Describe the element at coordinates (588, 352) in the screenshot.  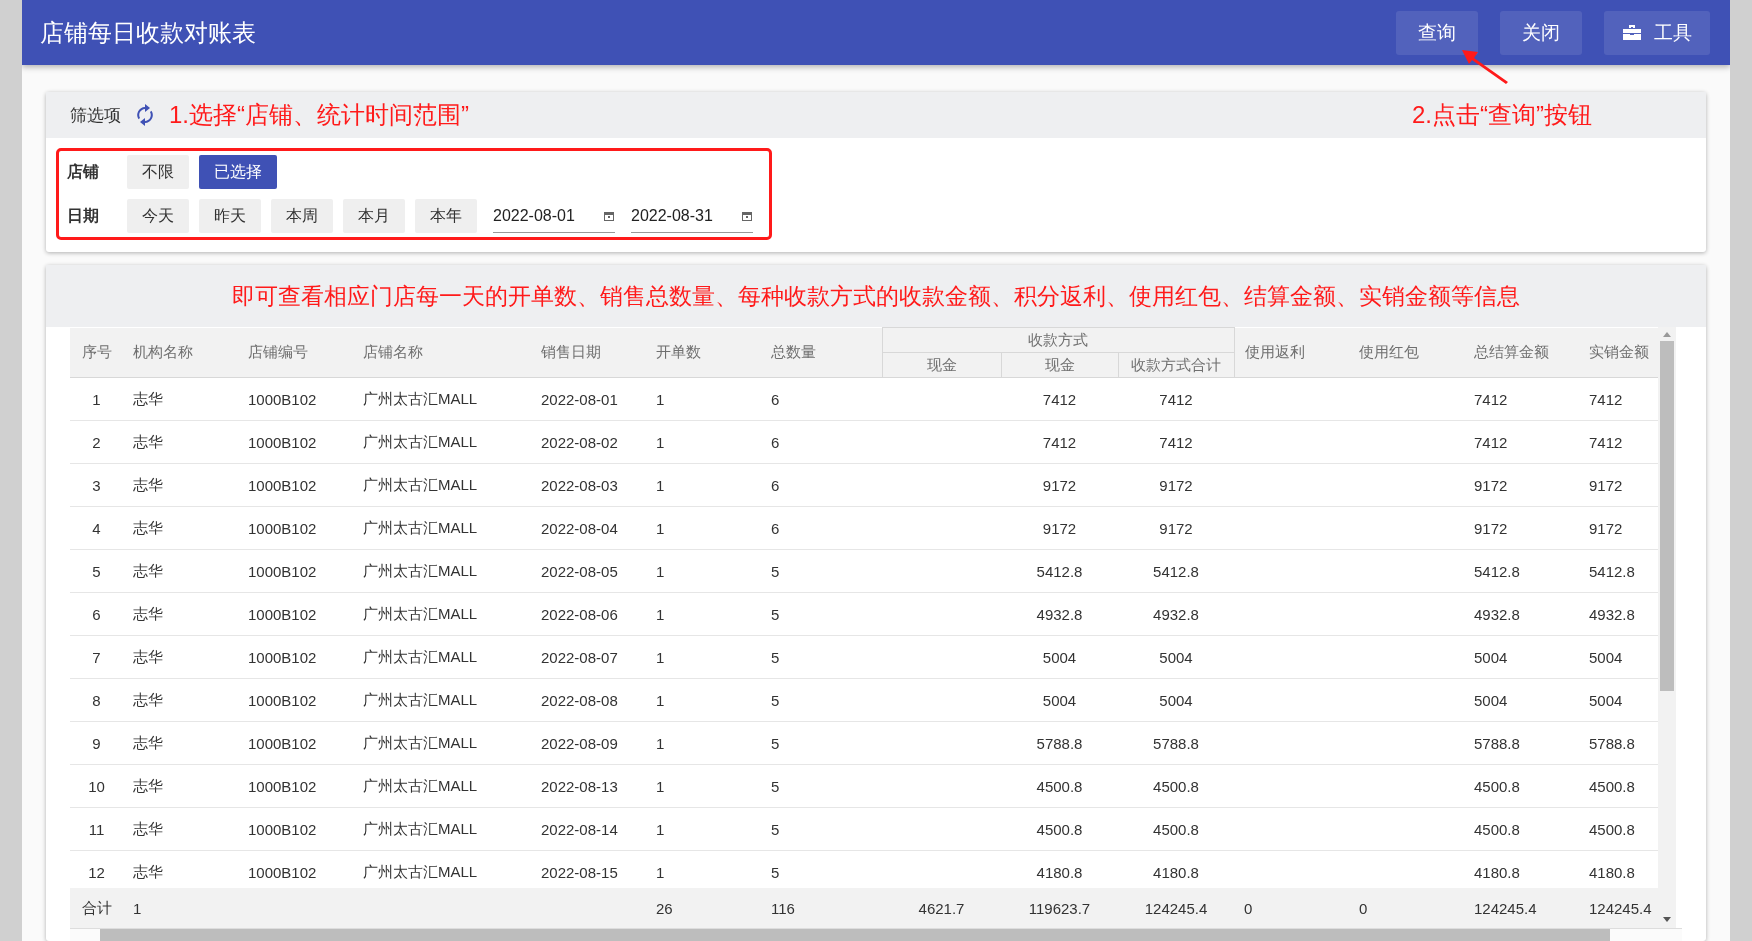
I see `column-header: 销售日期` at that location.